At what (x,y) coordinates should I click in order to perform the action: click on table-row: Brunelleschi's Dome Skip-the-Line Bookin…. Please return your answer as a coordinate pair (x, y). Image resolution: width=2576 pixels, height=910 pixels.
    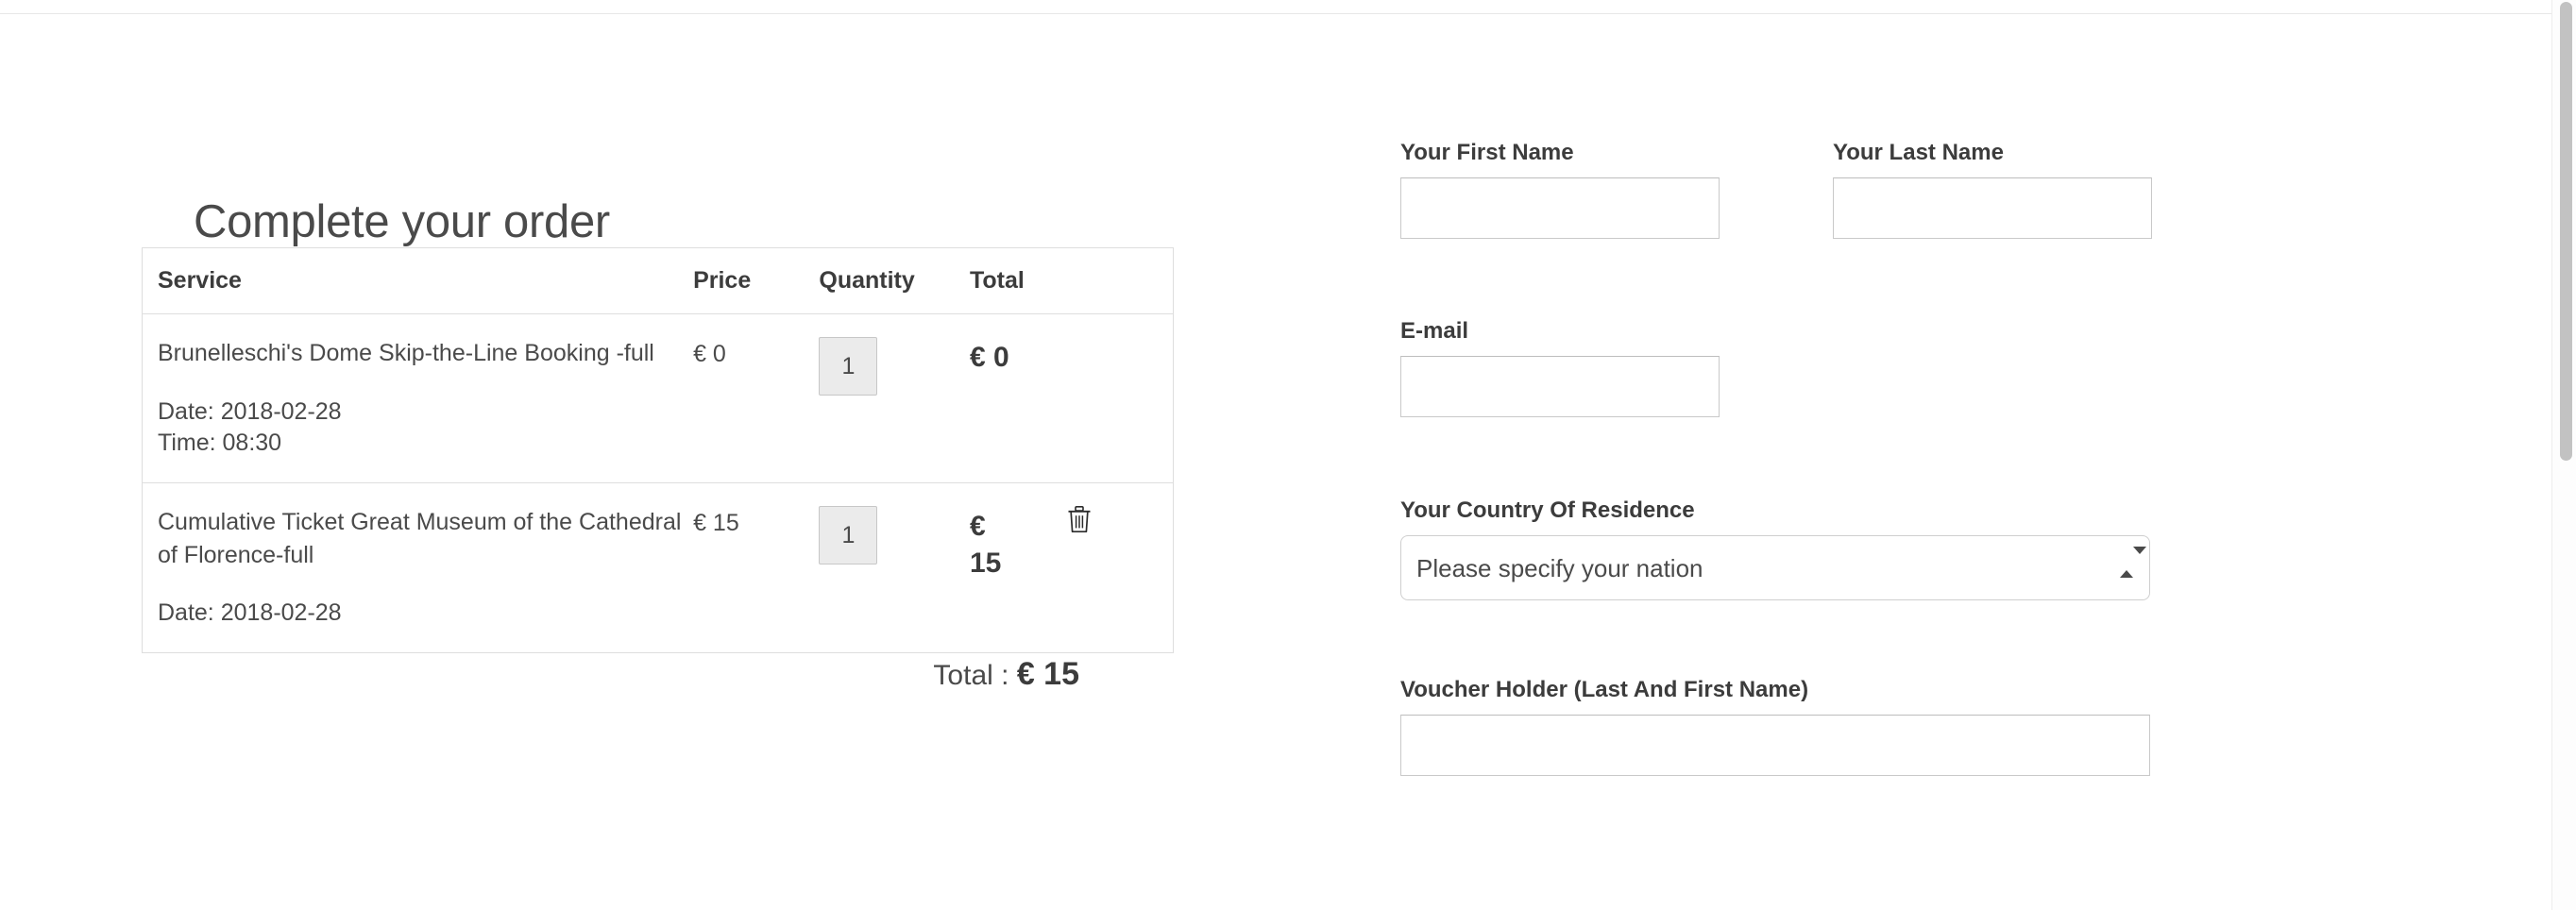
    Looking at the image, I should click on (658, 398).